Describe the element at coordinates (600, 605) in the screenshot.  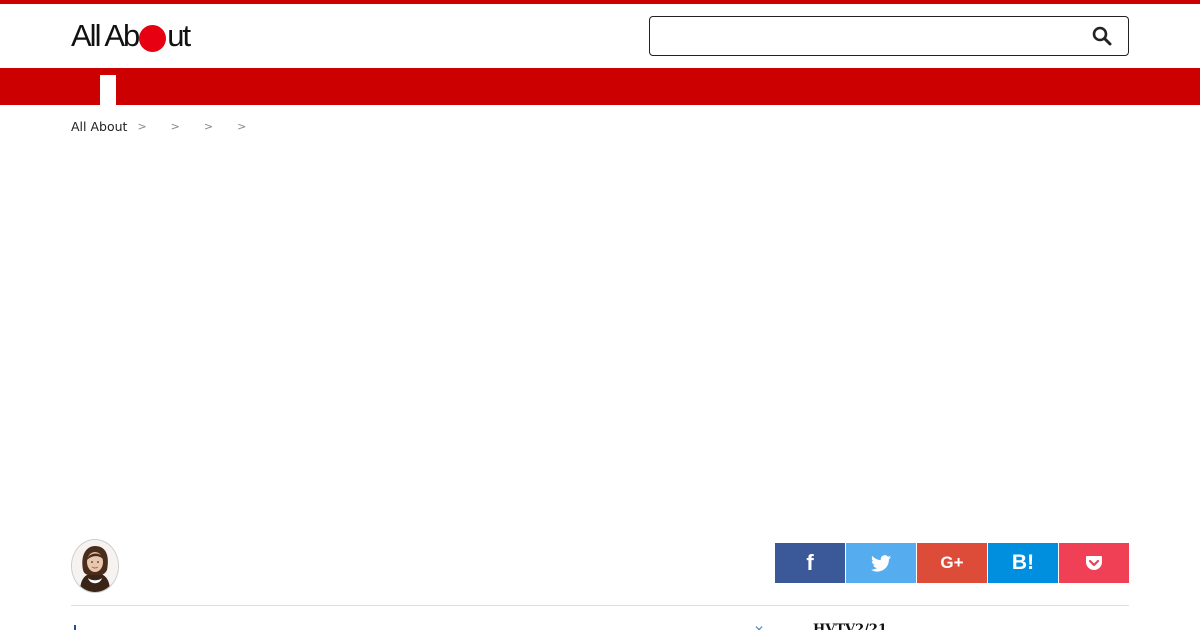
I see `section-divider` at that location.